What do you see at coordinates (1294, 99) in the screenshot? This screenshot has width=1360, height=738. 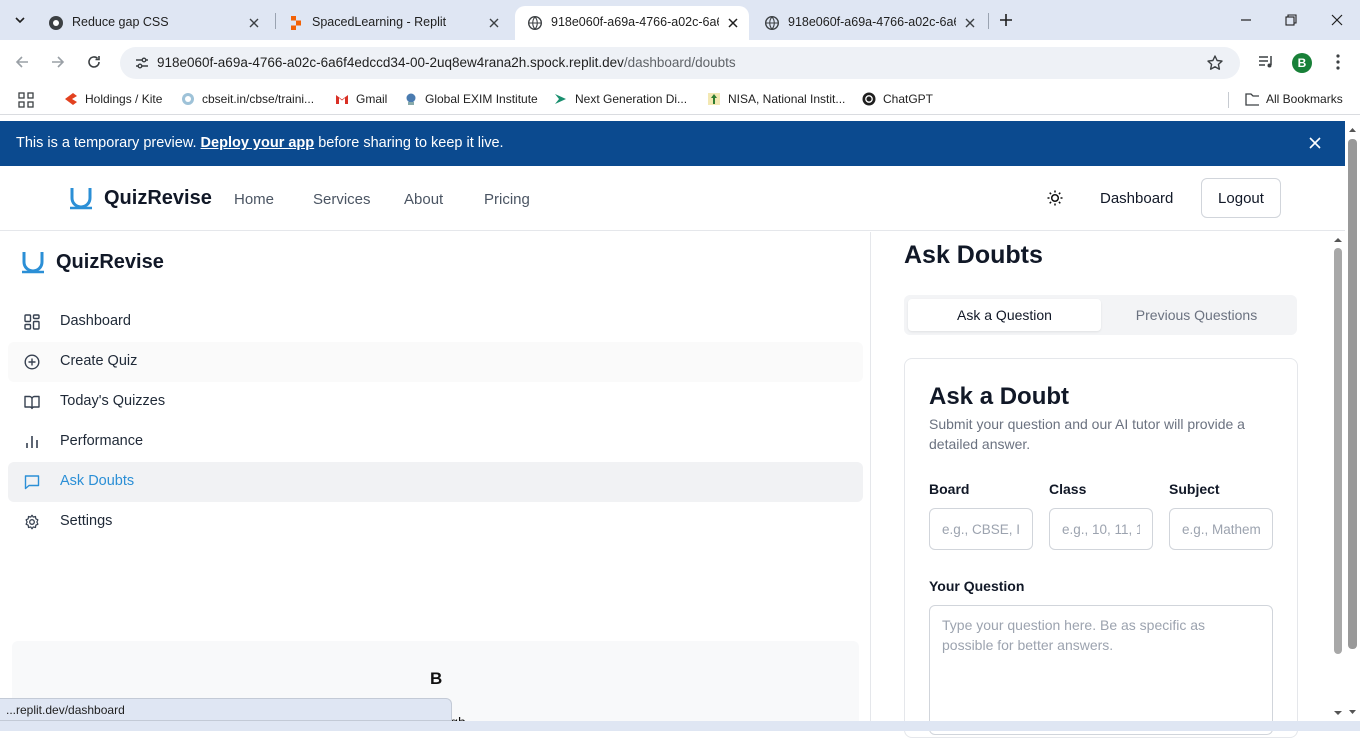 I see `all-bookmarks: All Bookmarks` at bounding box center [1294, 99].